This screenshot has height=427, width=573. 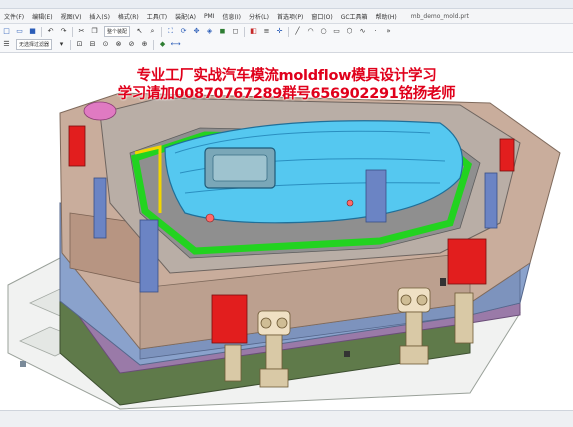 I want to click on file-tab: mb_demo_mold.prt, so click(x=440, y=16).